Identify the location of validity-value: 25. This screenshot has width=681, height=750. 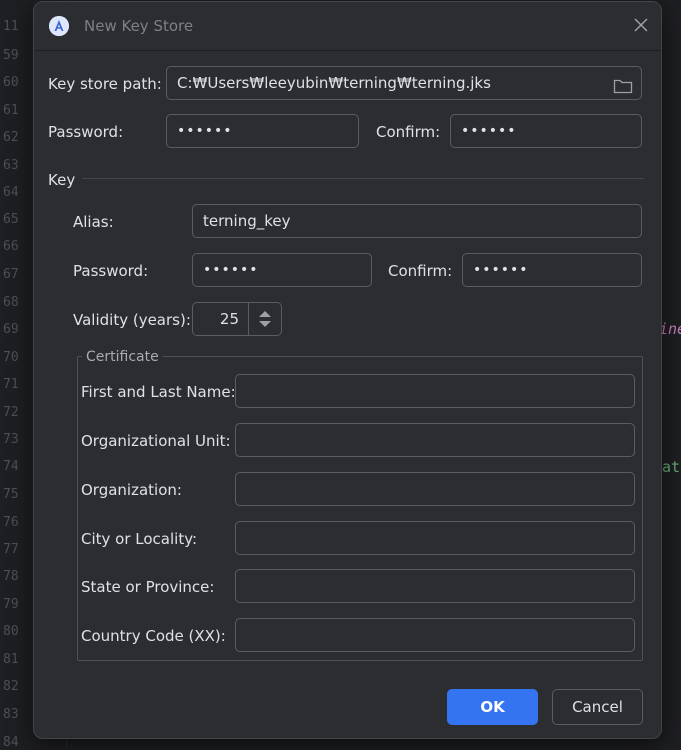
(229, 319).